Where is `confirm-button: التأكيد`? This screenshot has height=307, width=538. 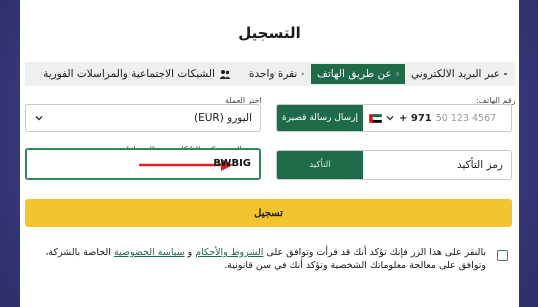 confirm-button: التأكيد is located at coordinates (320, 165).